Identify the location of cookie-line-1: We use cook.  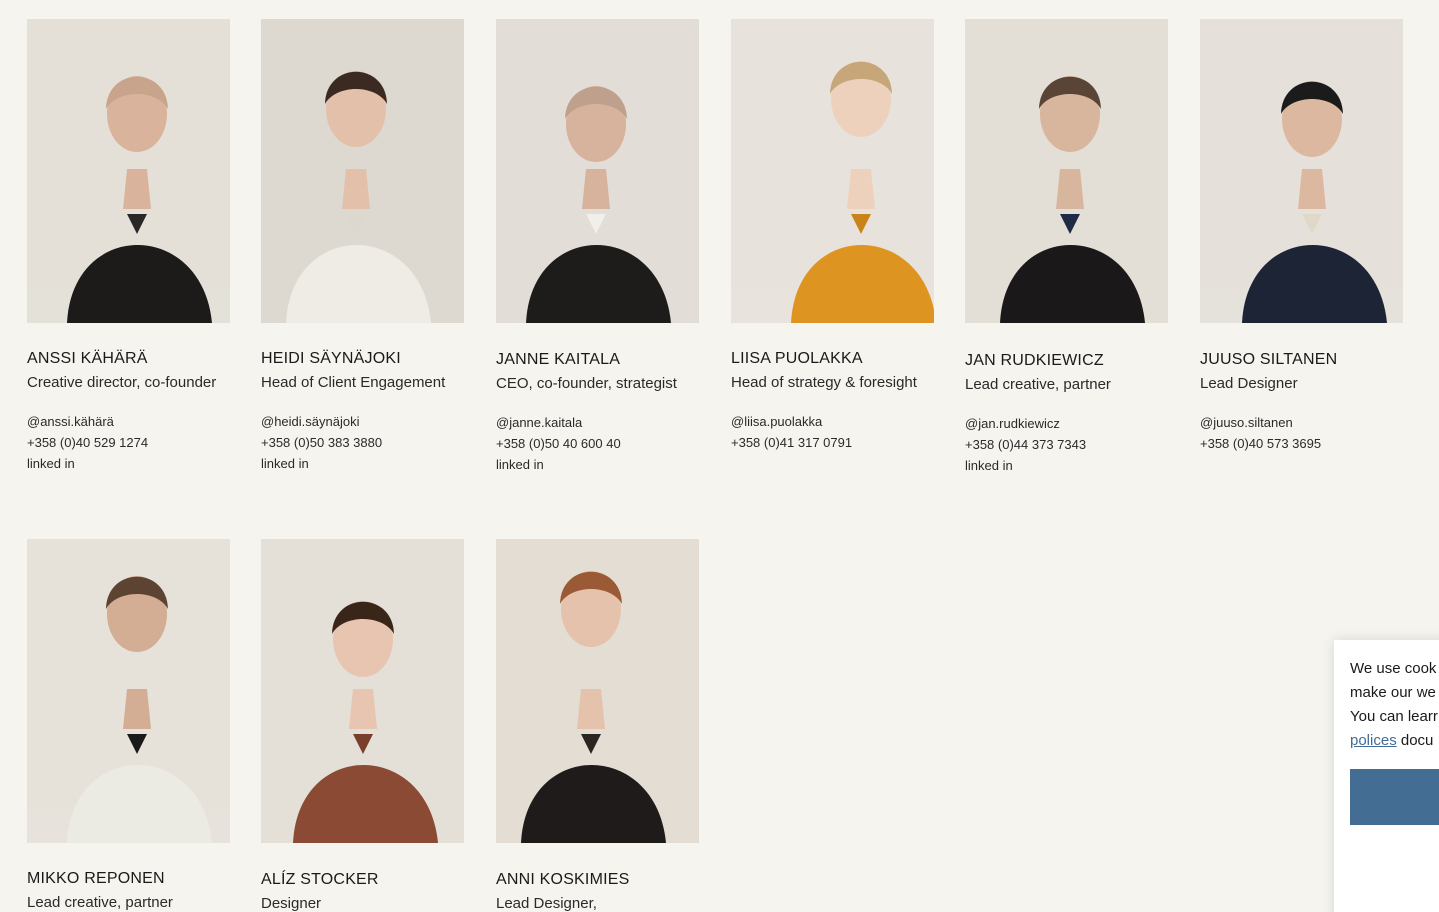
(1393, 668).